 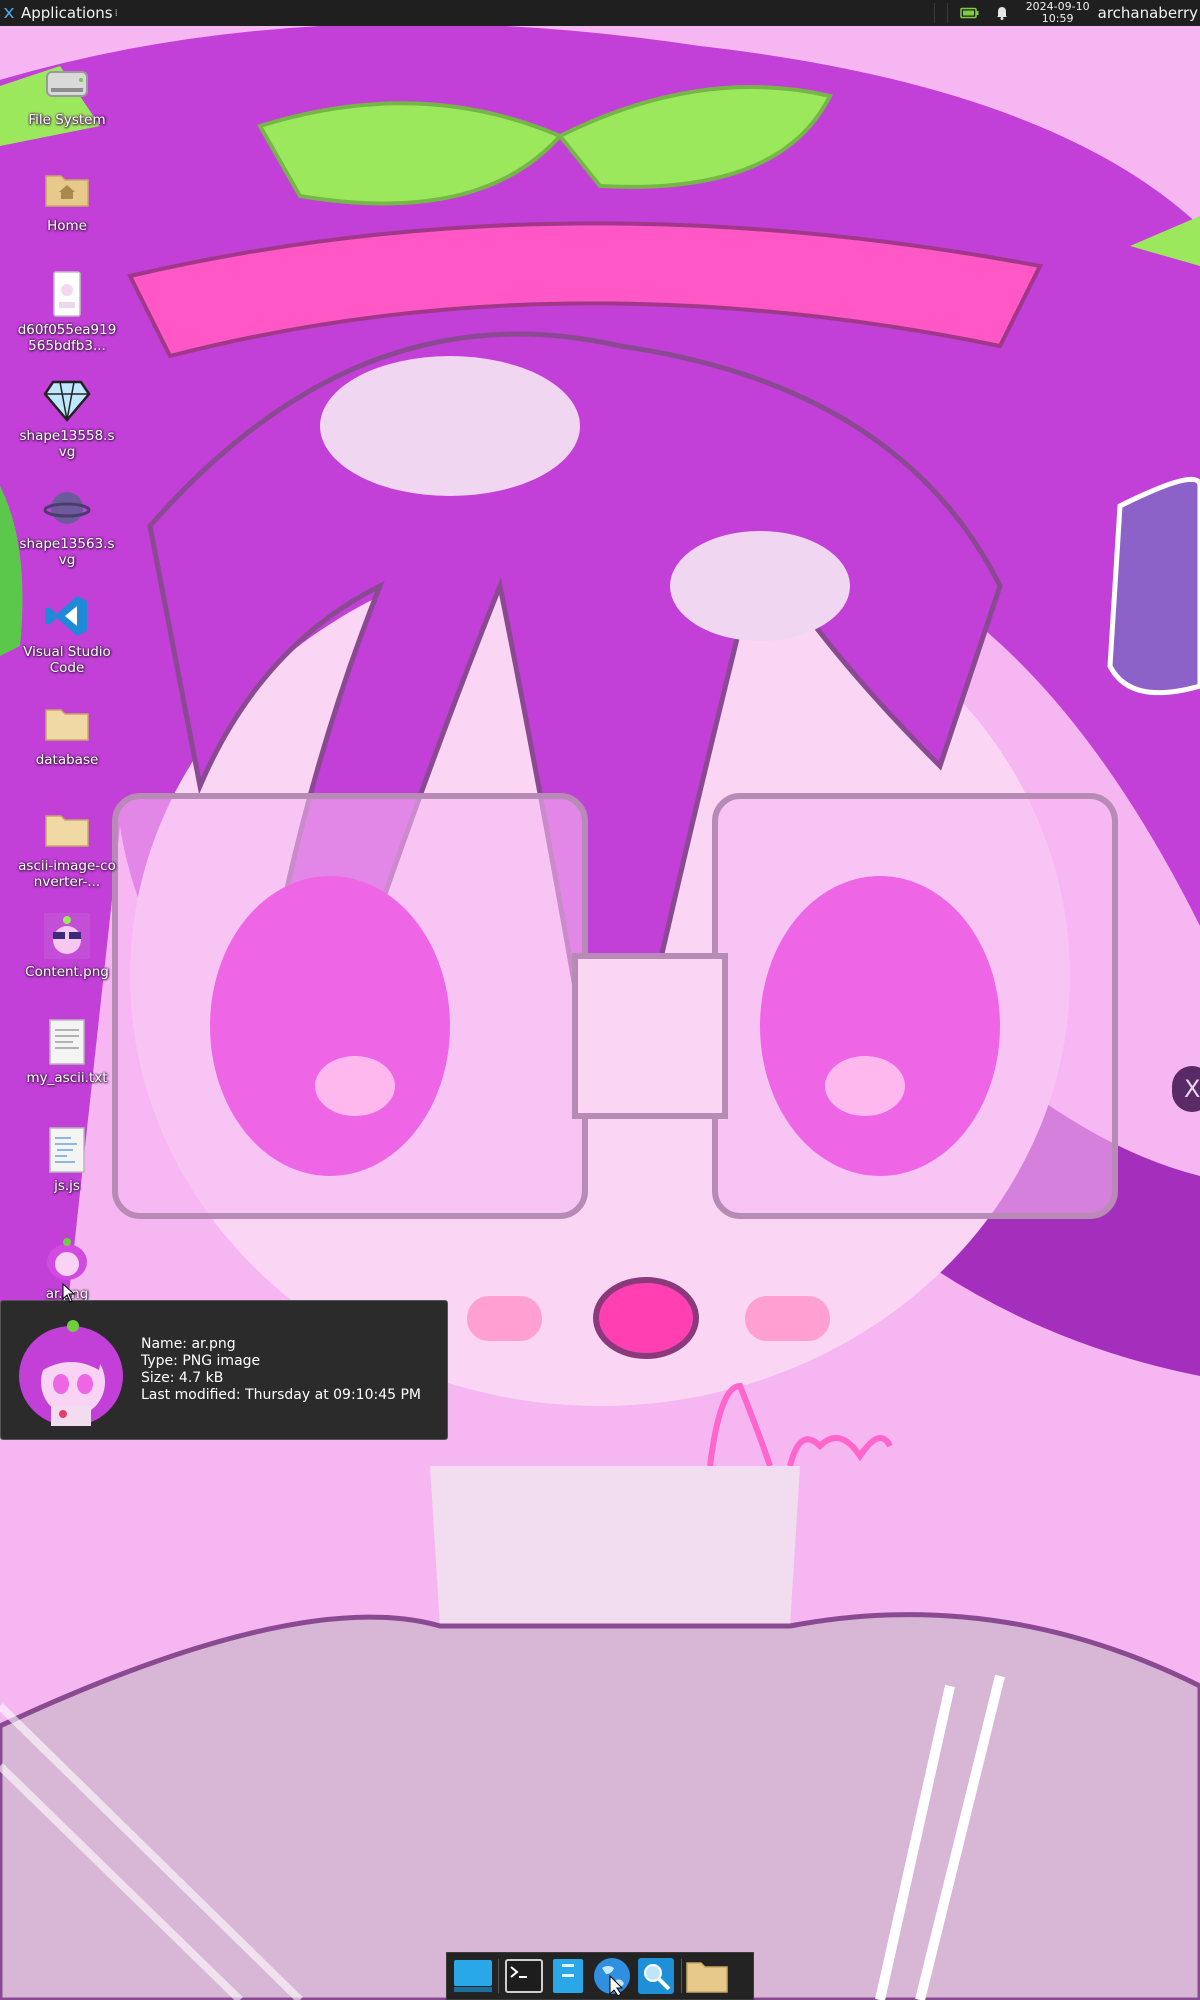 I want to click on home-folder-icon, so click(x=67, y=190).